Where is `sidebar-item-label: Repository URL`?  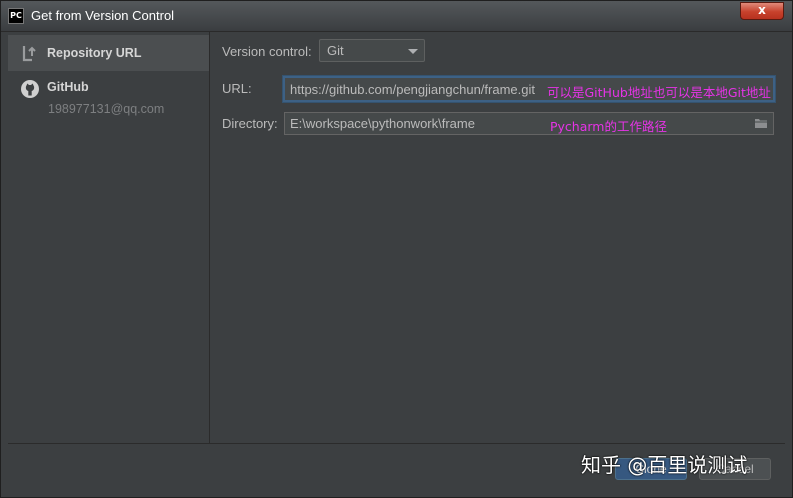 sidebar-item-label: Repository URL is located at coordinates (94, 53).